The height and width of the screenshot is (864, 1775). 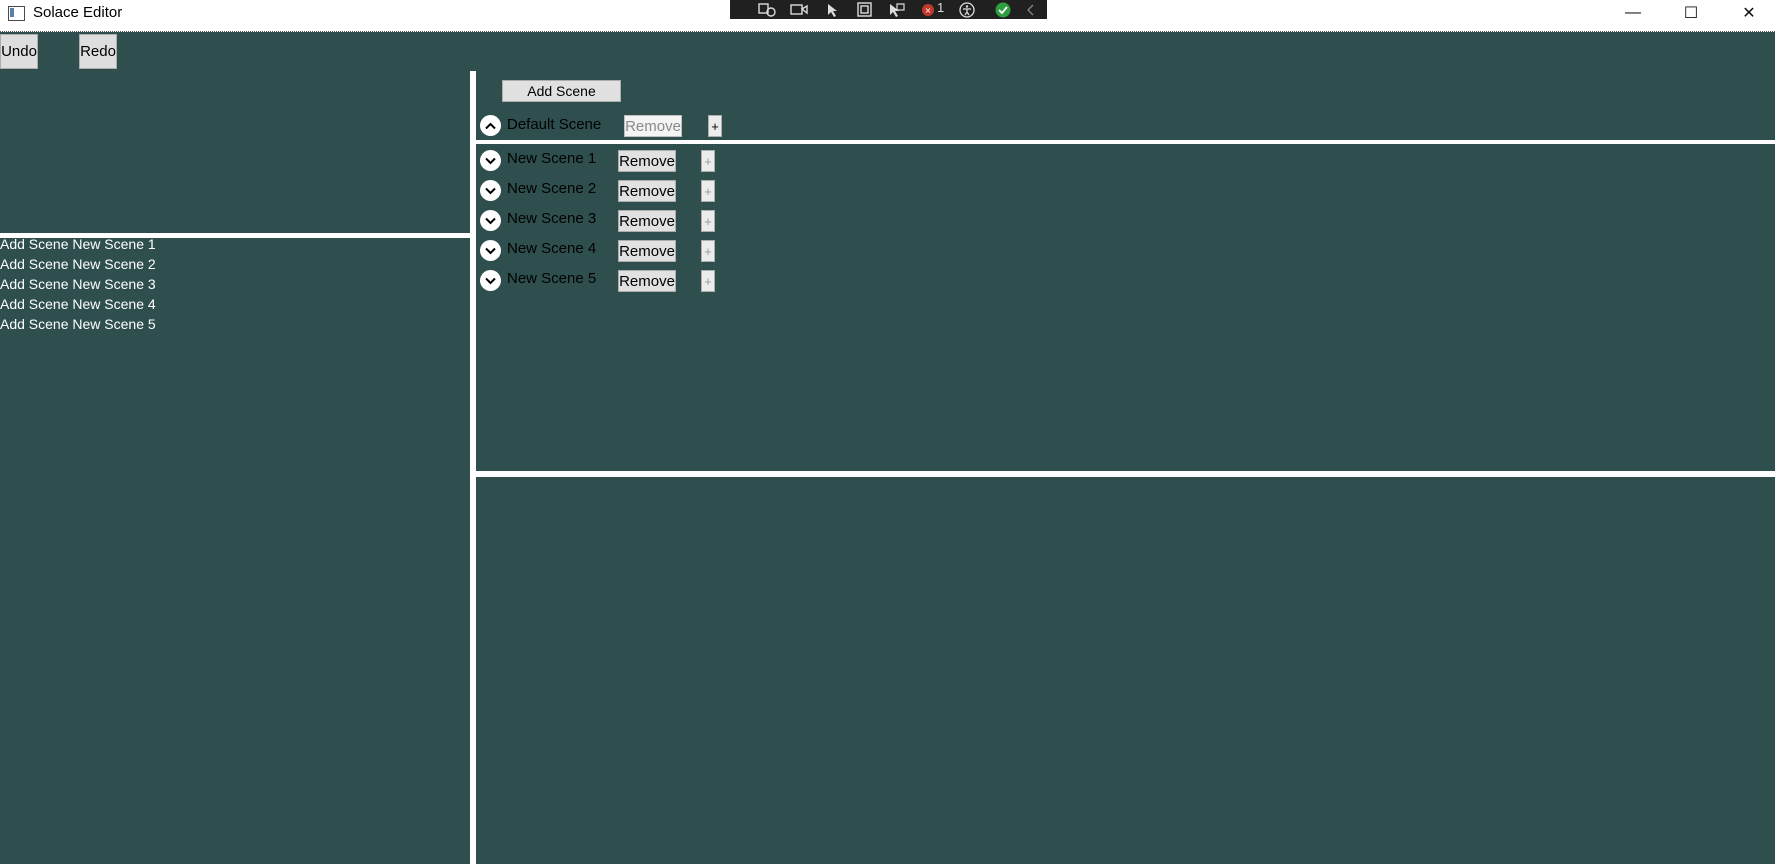 I want to click on scene-label: New Scene 5, so click(x=552, y=278).